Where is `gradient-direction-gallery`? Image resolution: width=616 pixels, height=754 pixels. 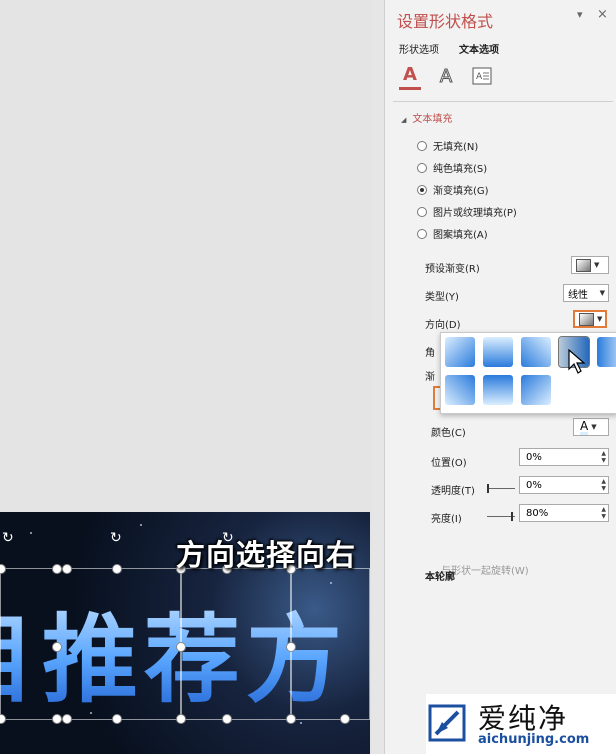
gradient-direction-gallery is located at coordinates (528, 373).